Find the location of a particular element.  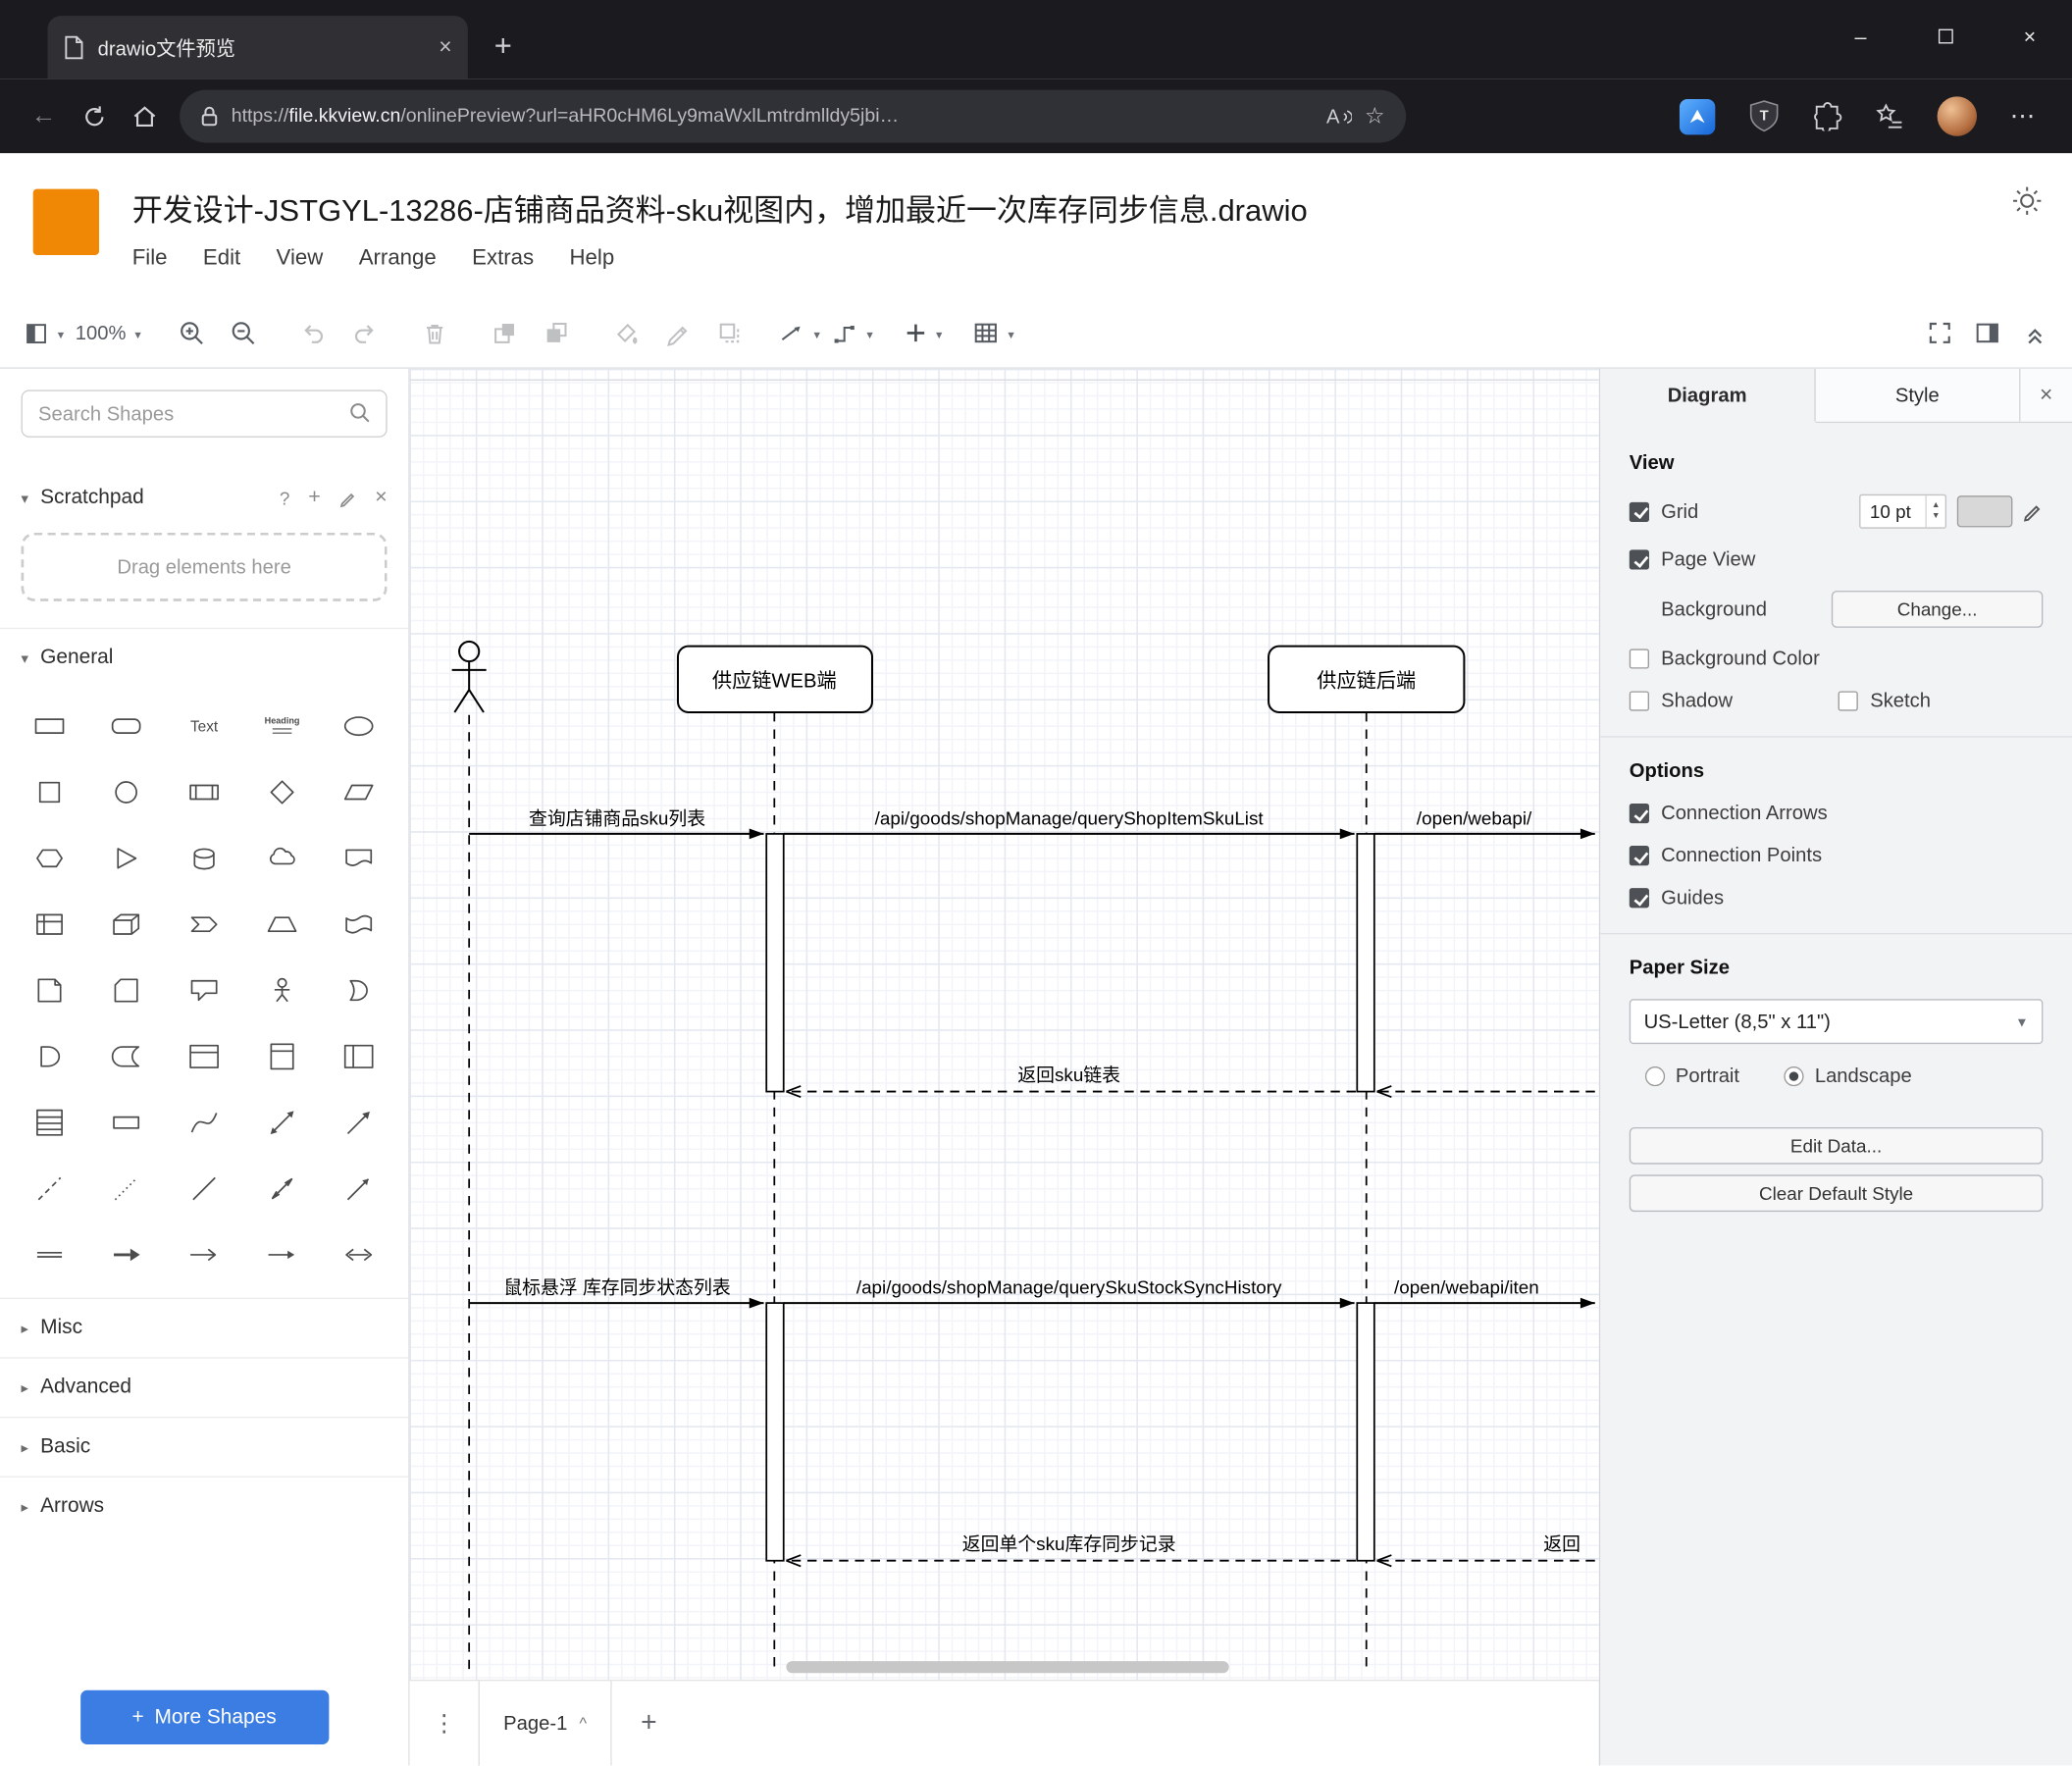

menu-view: View is located at coordinates (300, 259).